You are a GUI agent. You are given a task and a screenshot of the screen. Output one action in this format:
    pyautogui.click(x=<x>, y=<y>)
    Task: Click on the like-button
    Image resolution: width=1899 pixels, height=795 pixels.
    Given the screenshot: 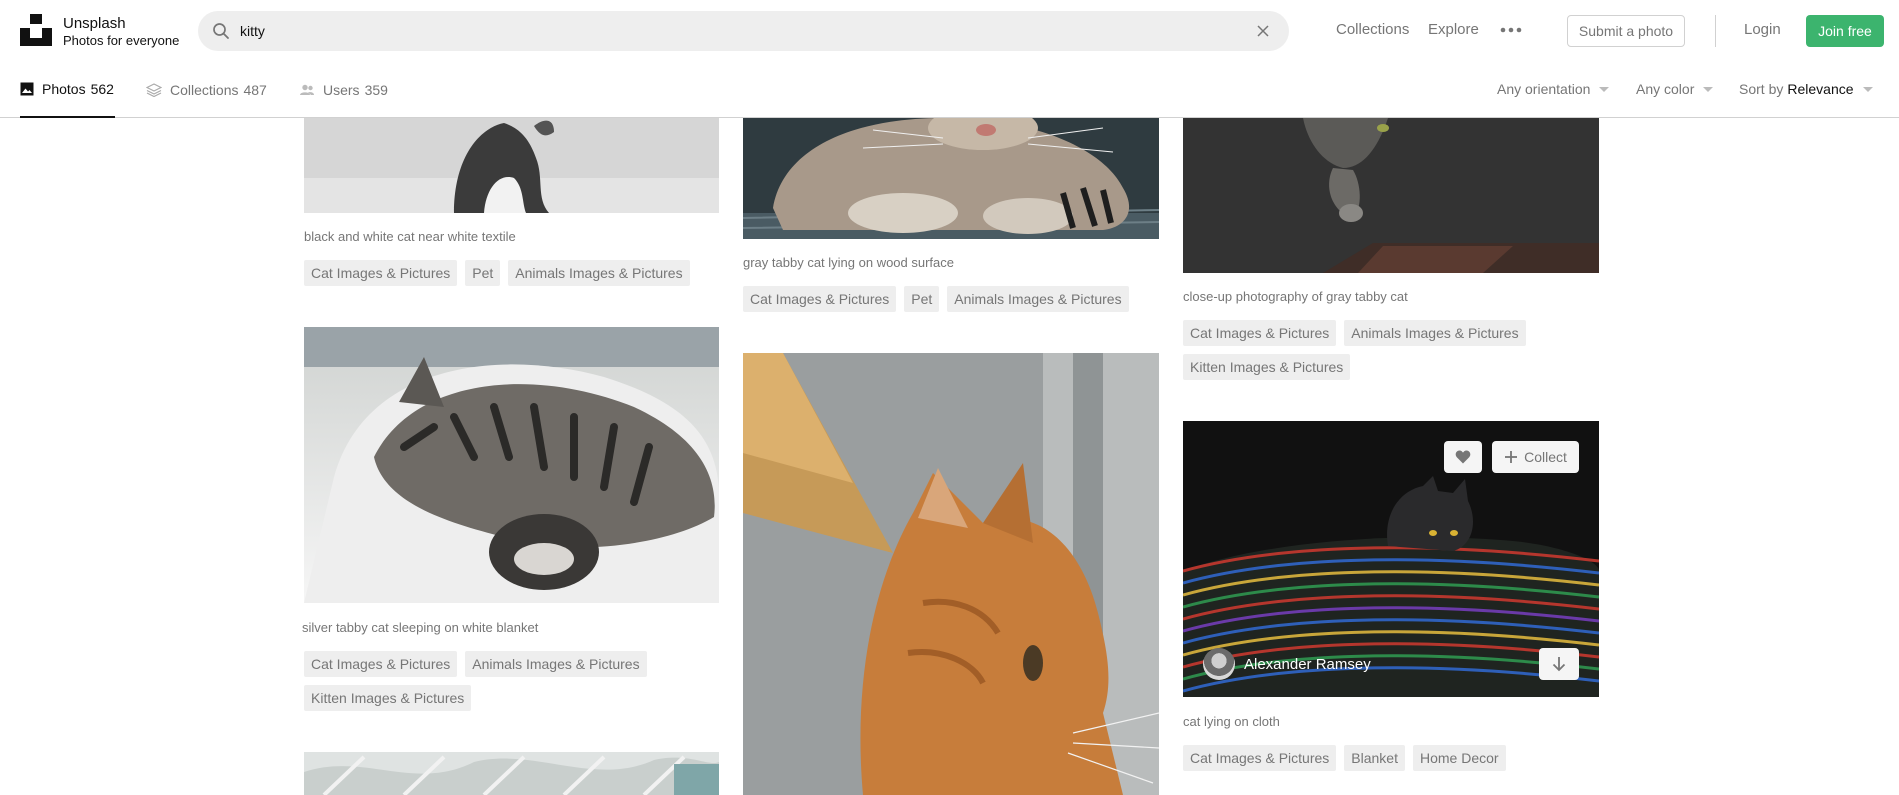 What is the action you would take?
    pyautogui.click(x=1463, y=457)
    